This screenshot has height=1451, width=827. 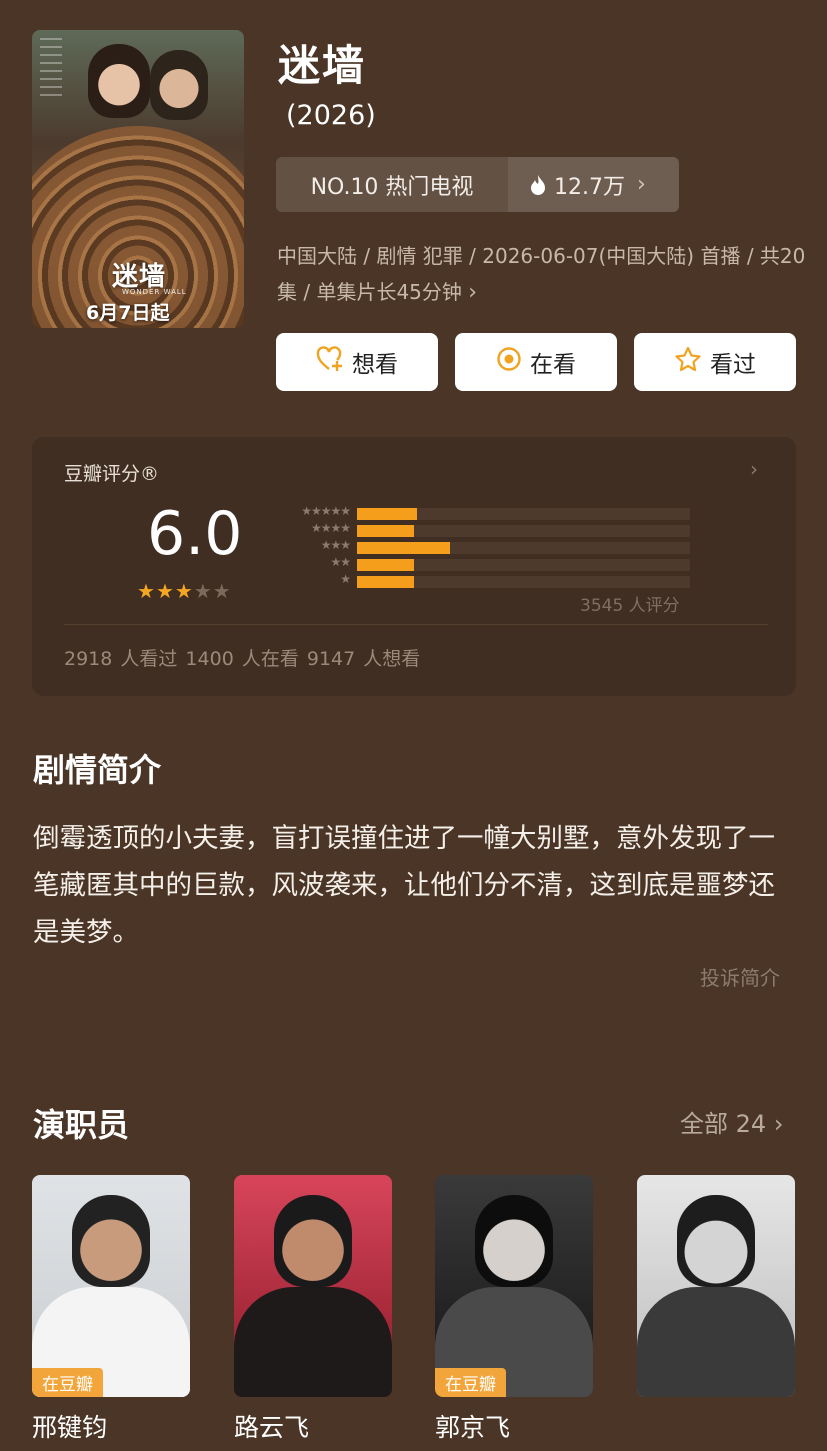 I want to click on rating-distribution-row: ★★, so click(x=481, y=563).